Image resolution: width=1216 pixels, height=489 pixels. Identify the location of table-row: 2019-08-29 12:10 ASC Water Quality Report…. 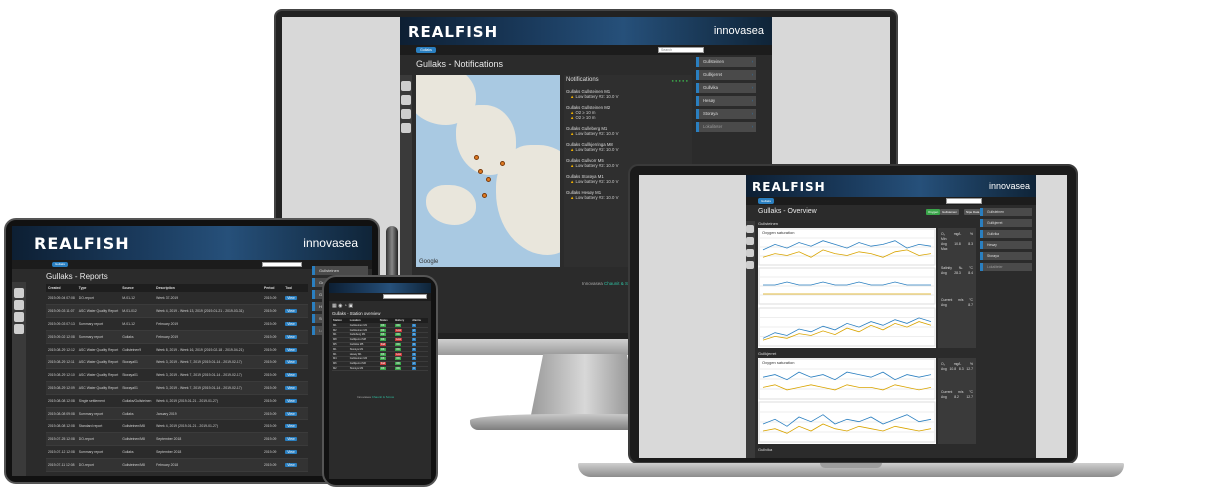
(177, 375).